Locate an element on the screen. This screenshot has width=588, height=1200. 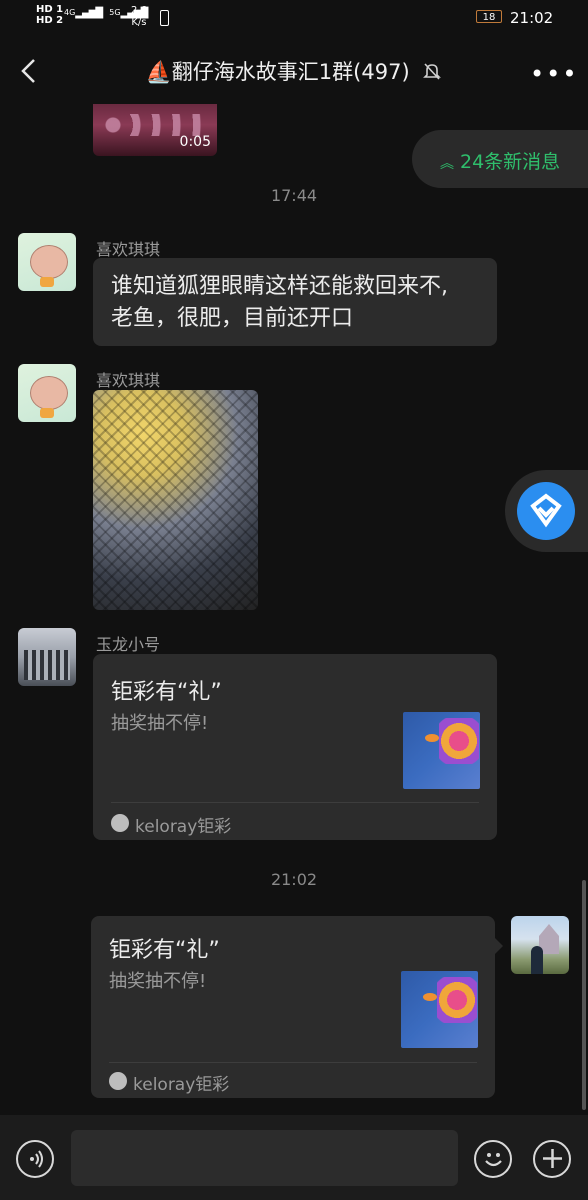
hd2-label: HD 2 is located at coordinates (50, 20).